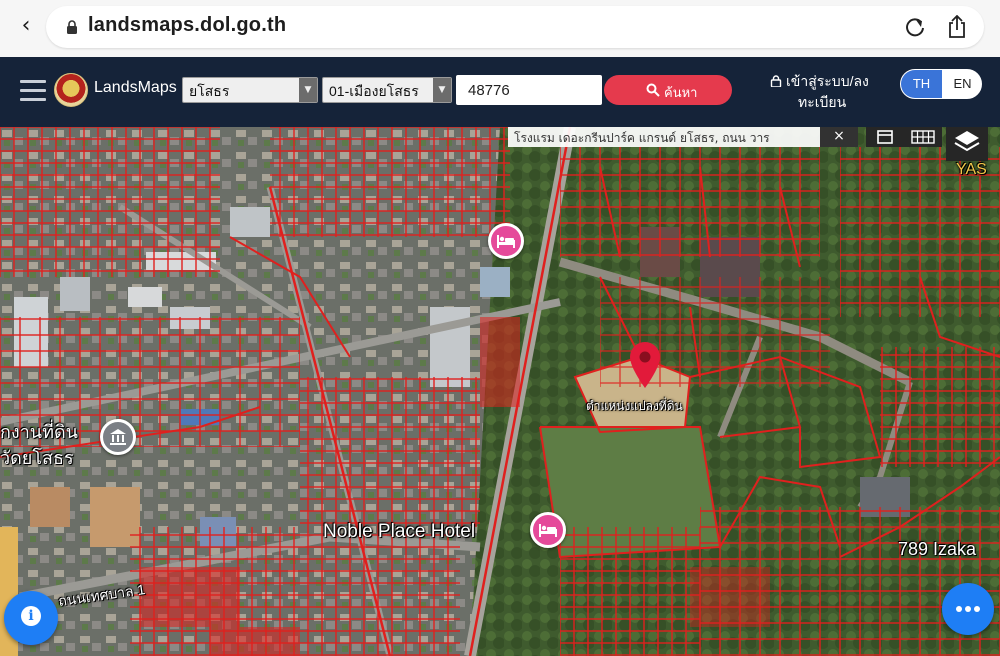 The width and height of the screenshot is (1000, 656). What do you see at coordinates (187, 25) in the screenshot?
I see `url-text: landsmaps.dol.go.th` at bounding box center [187, 25].